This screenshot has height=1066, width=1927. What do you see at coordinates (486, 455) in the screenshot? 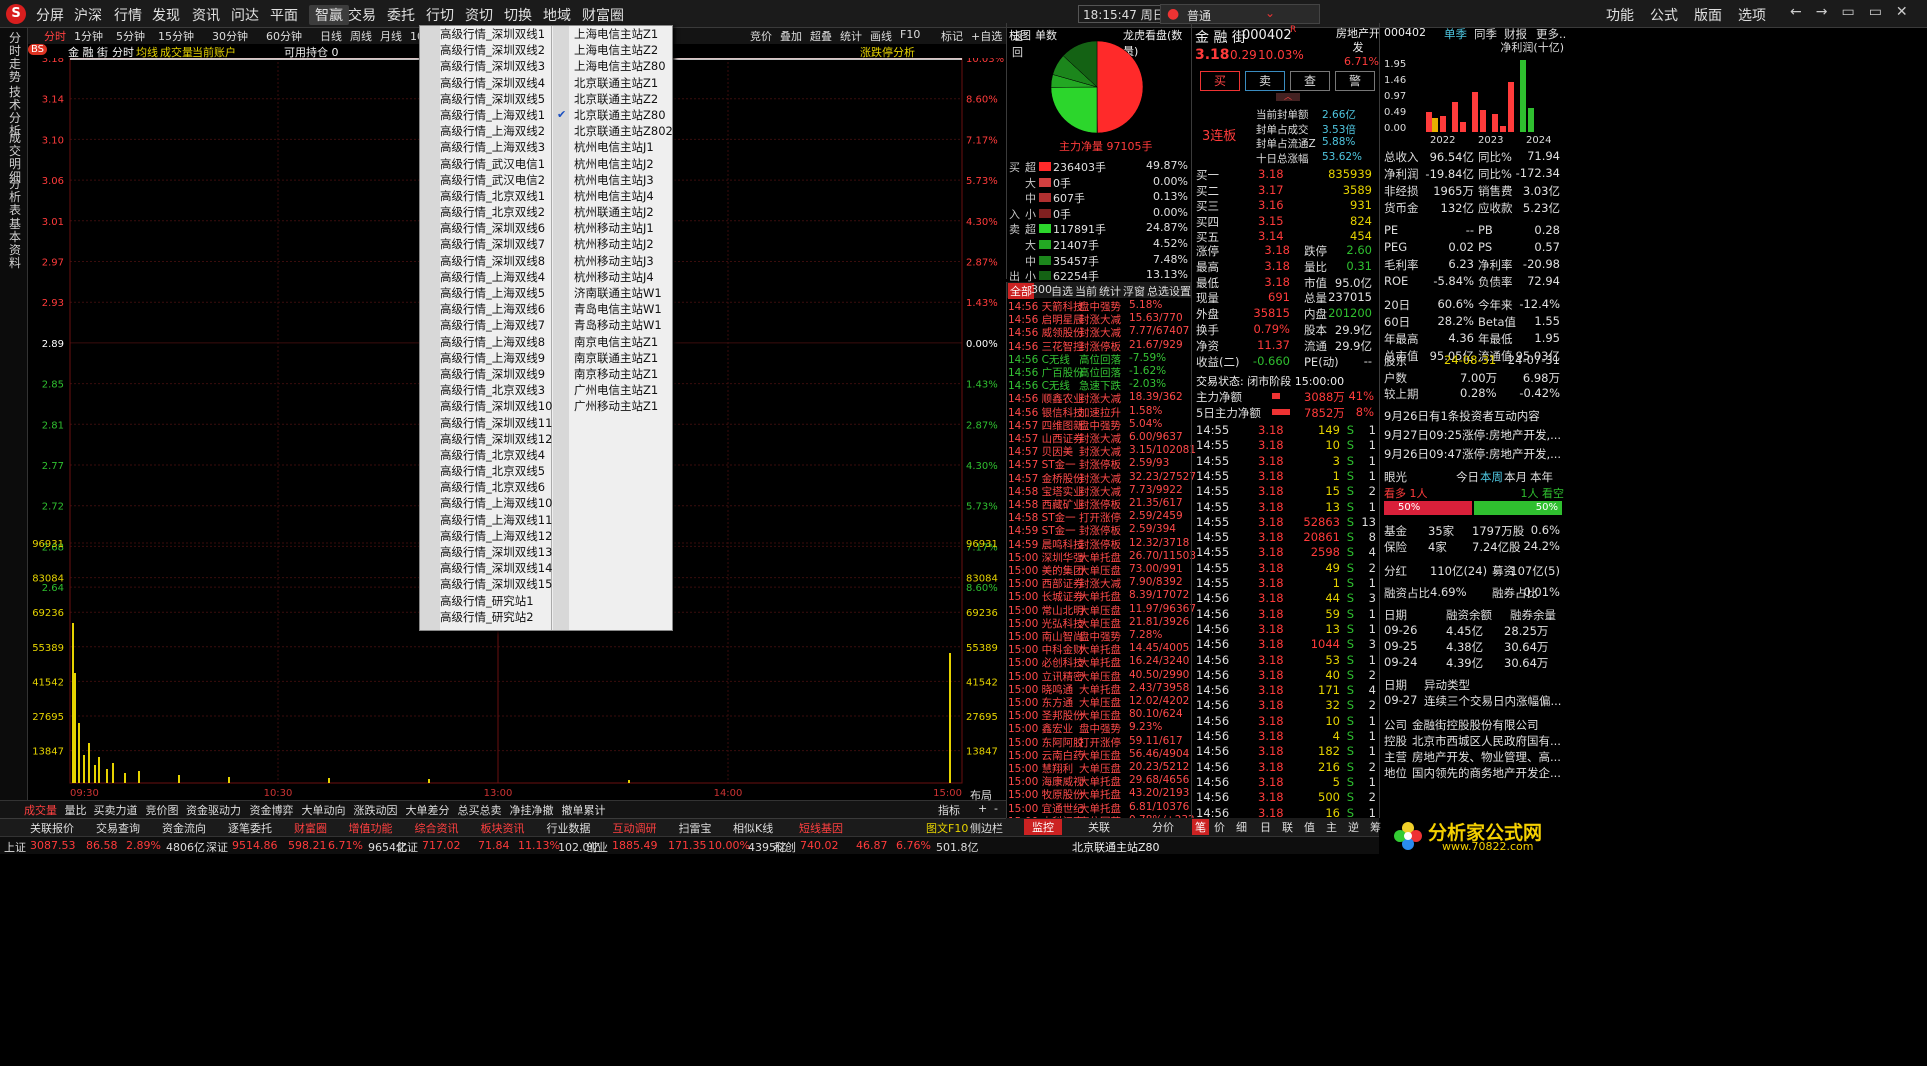
I see `server-option: 高级行情_北京双线4` at bounding box center [486, 455].